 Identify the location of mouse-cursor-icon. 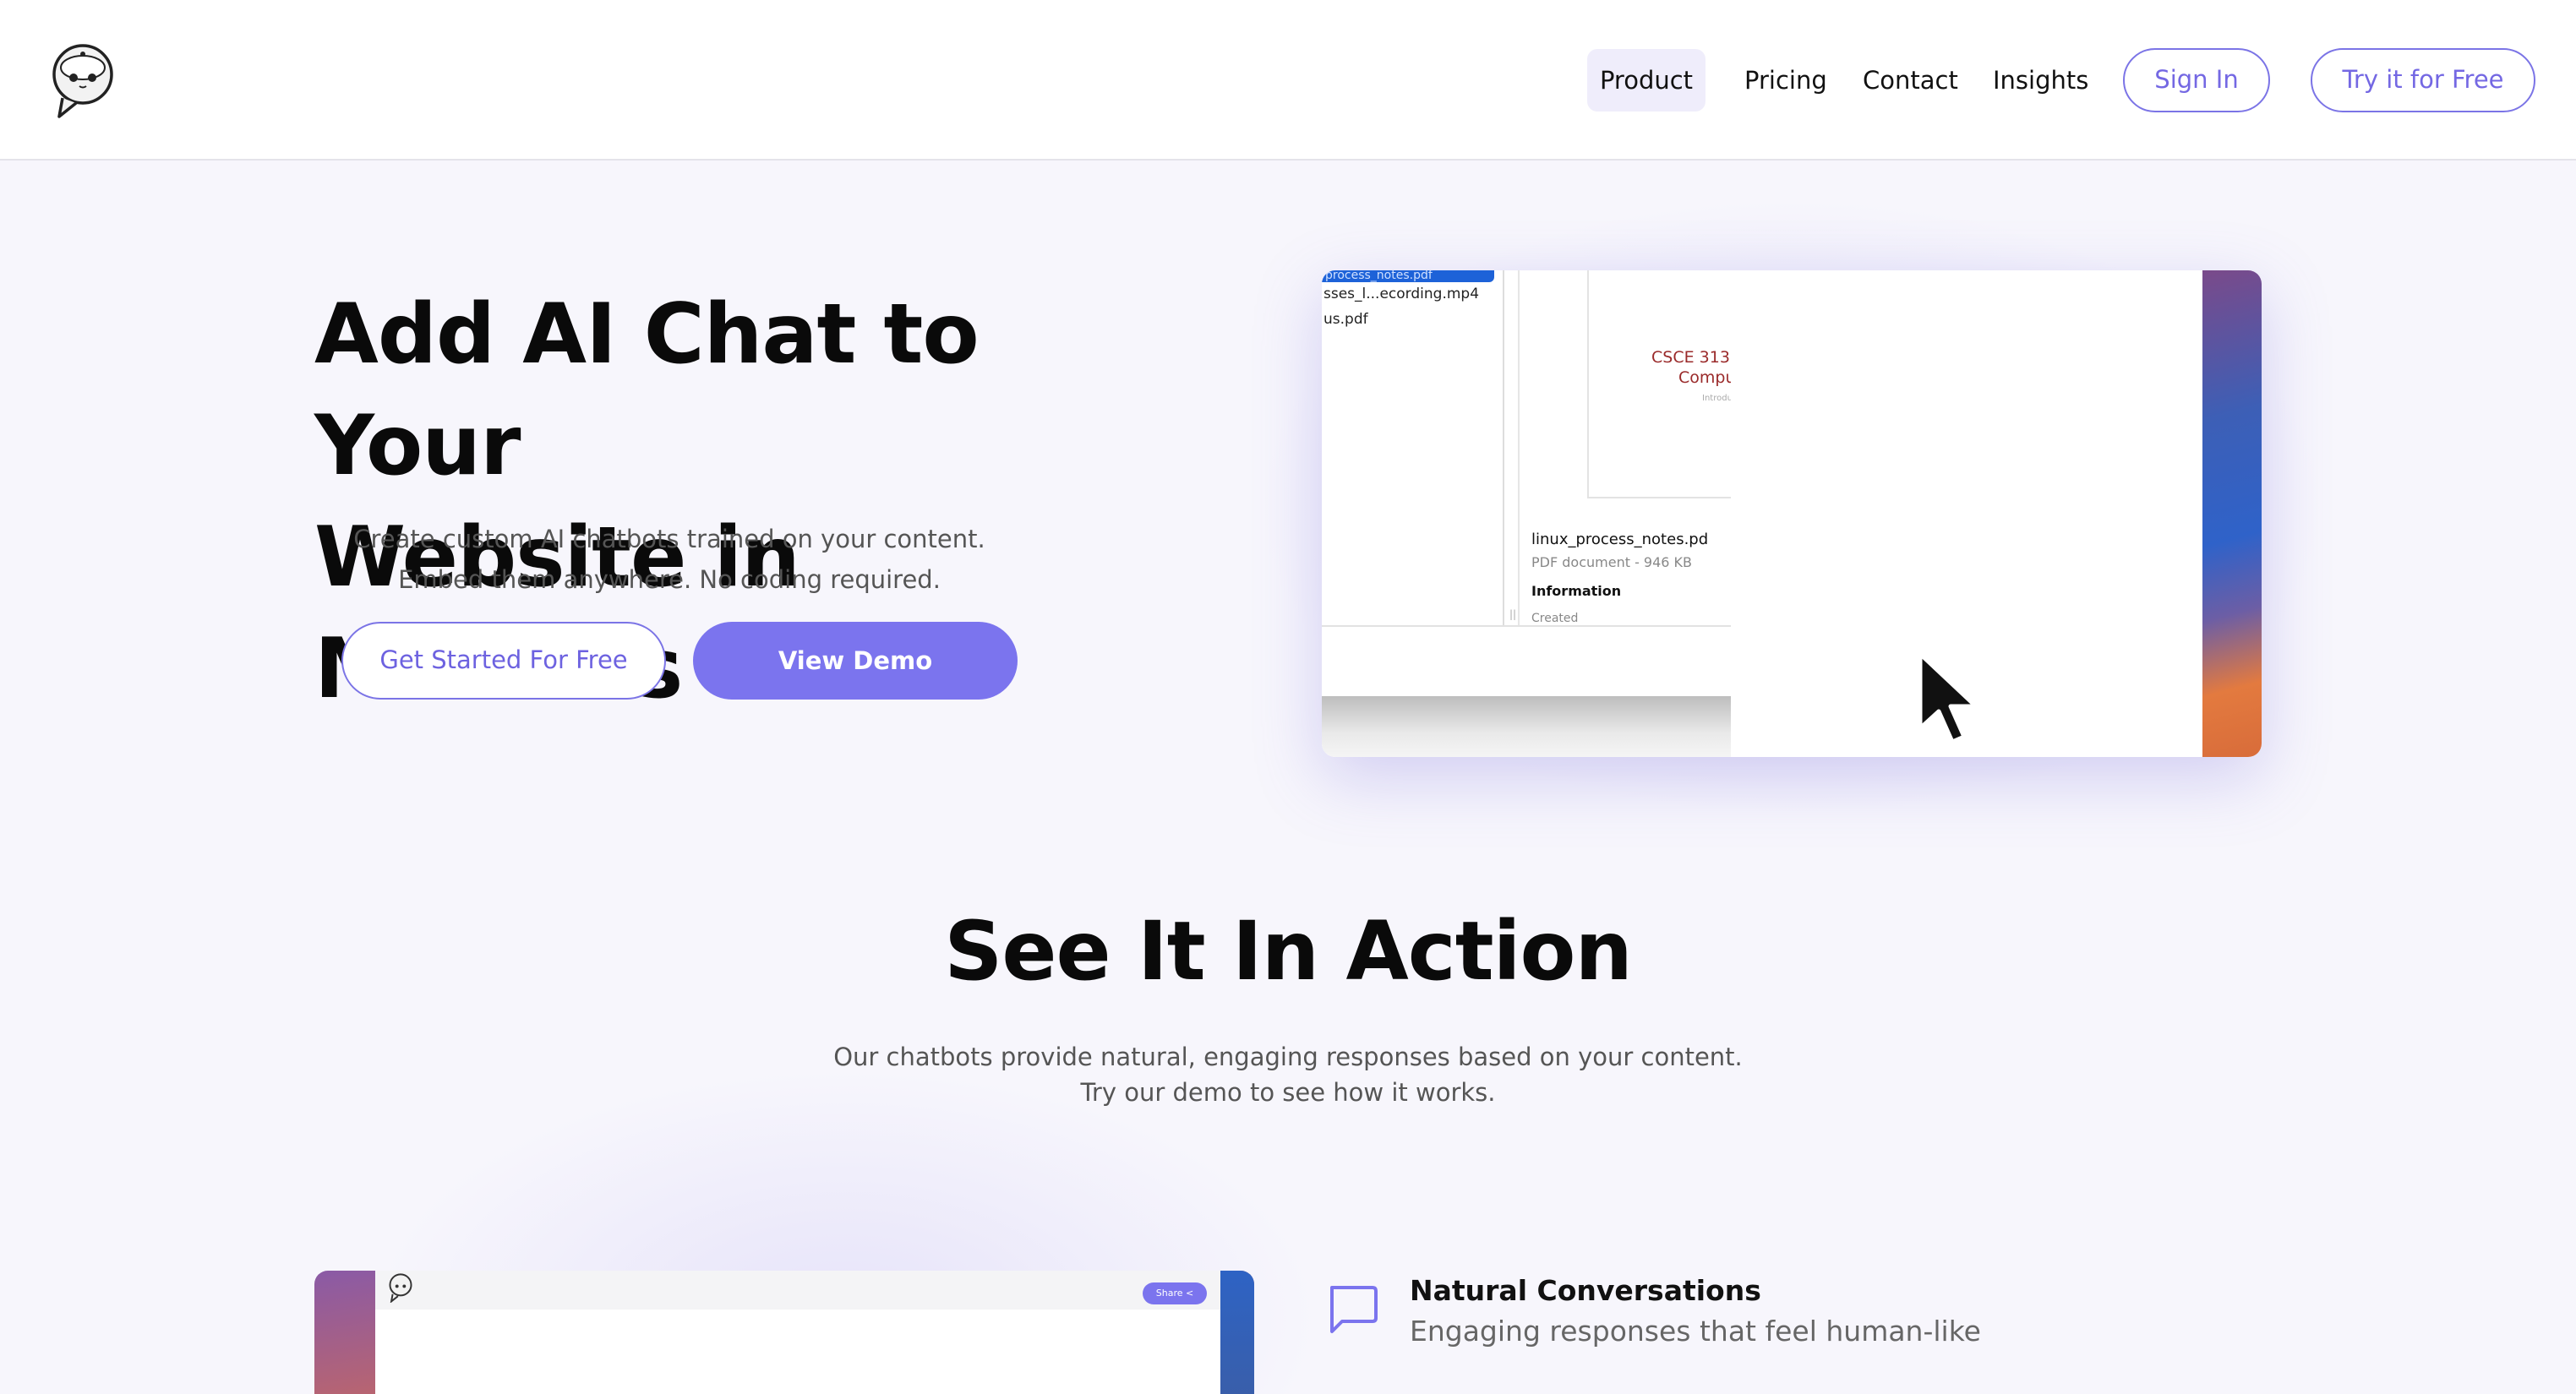
(1948, 697).